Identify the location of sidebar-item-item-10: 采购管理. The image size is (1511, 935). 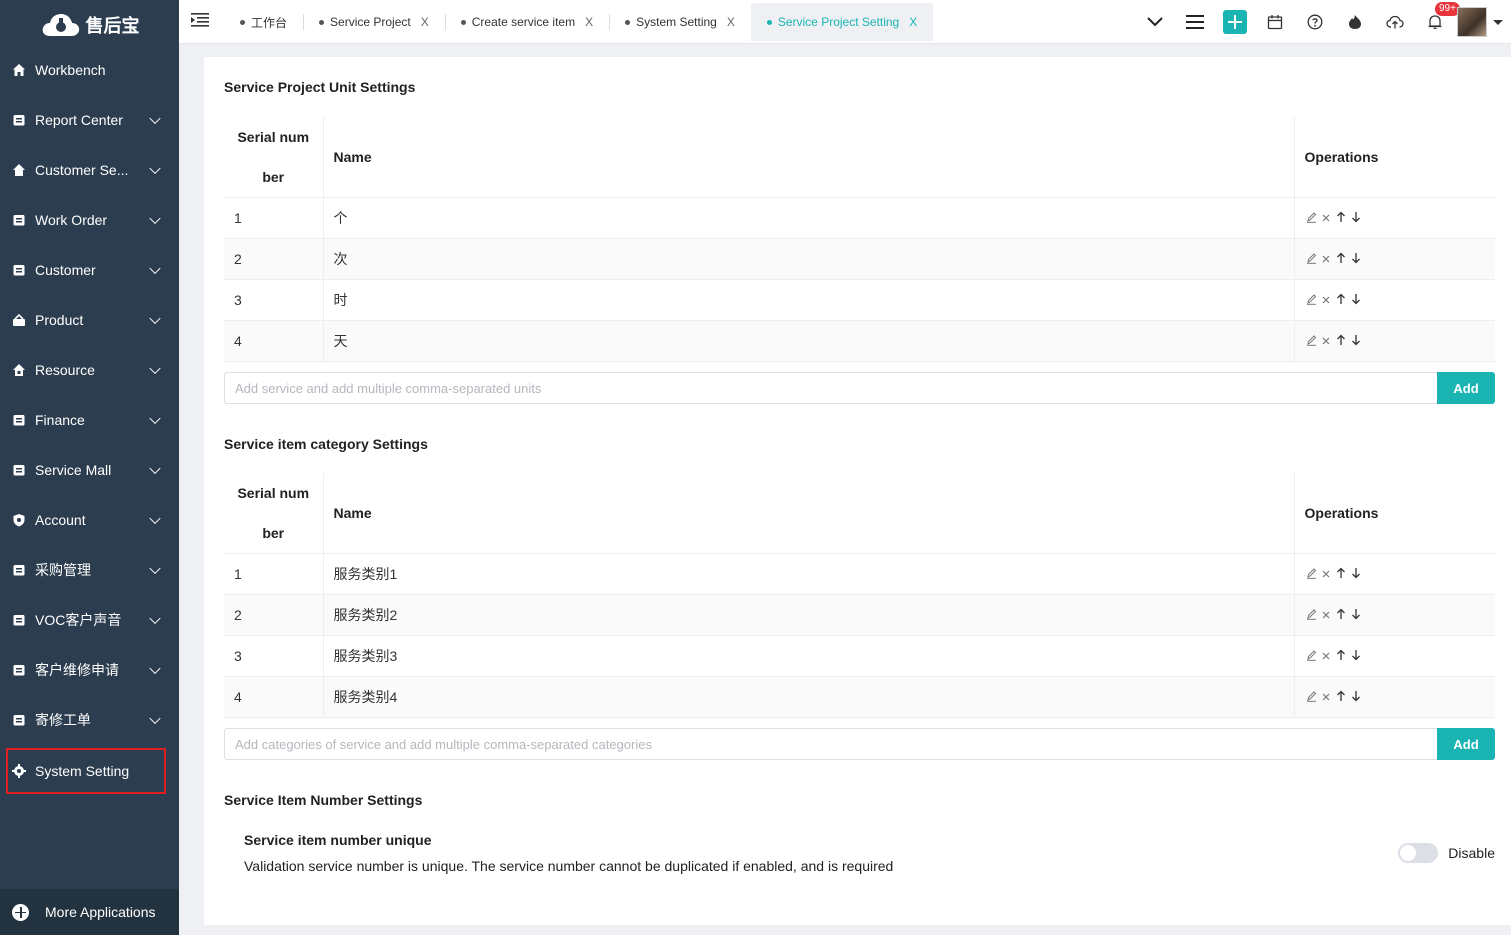
(89, 570).